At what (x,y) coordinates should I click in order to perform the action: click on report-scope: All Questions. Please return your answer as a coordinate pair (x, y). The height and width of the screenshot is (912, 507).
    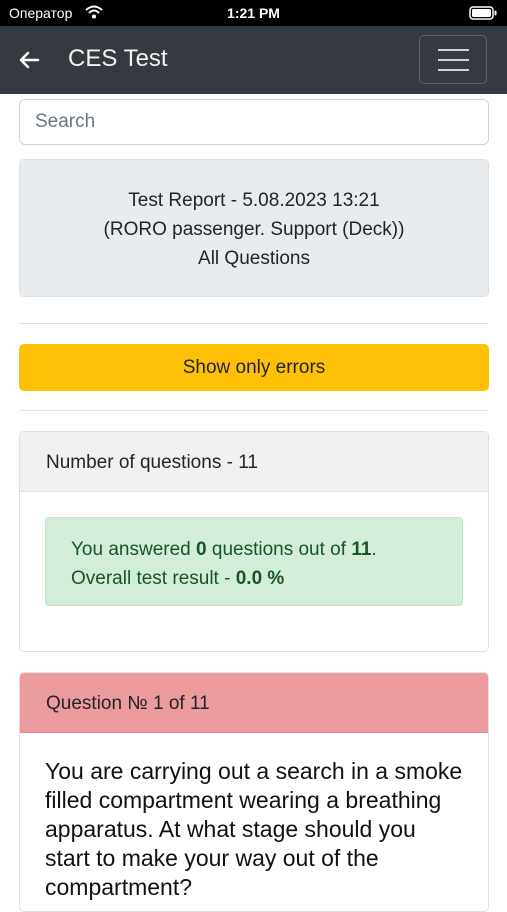
    Looking at the image, I should click on (254, 258).